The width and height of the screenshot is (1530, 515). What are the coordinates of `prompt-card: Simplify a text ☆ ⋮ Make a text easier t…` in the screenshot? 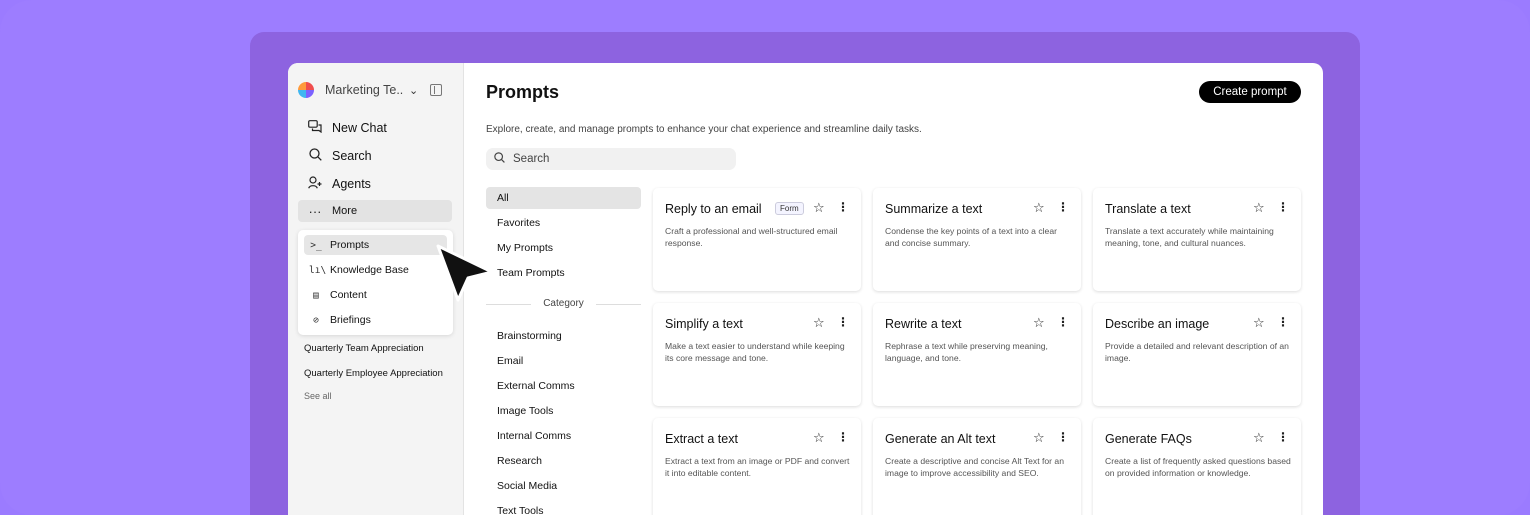 It's located at (757, 354).